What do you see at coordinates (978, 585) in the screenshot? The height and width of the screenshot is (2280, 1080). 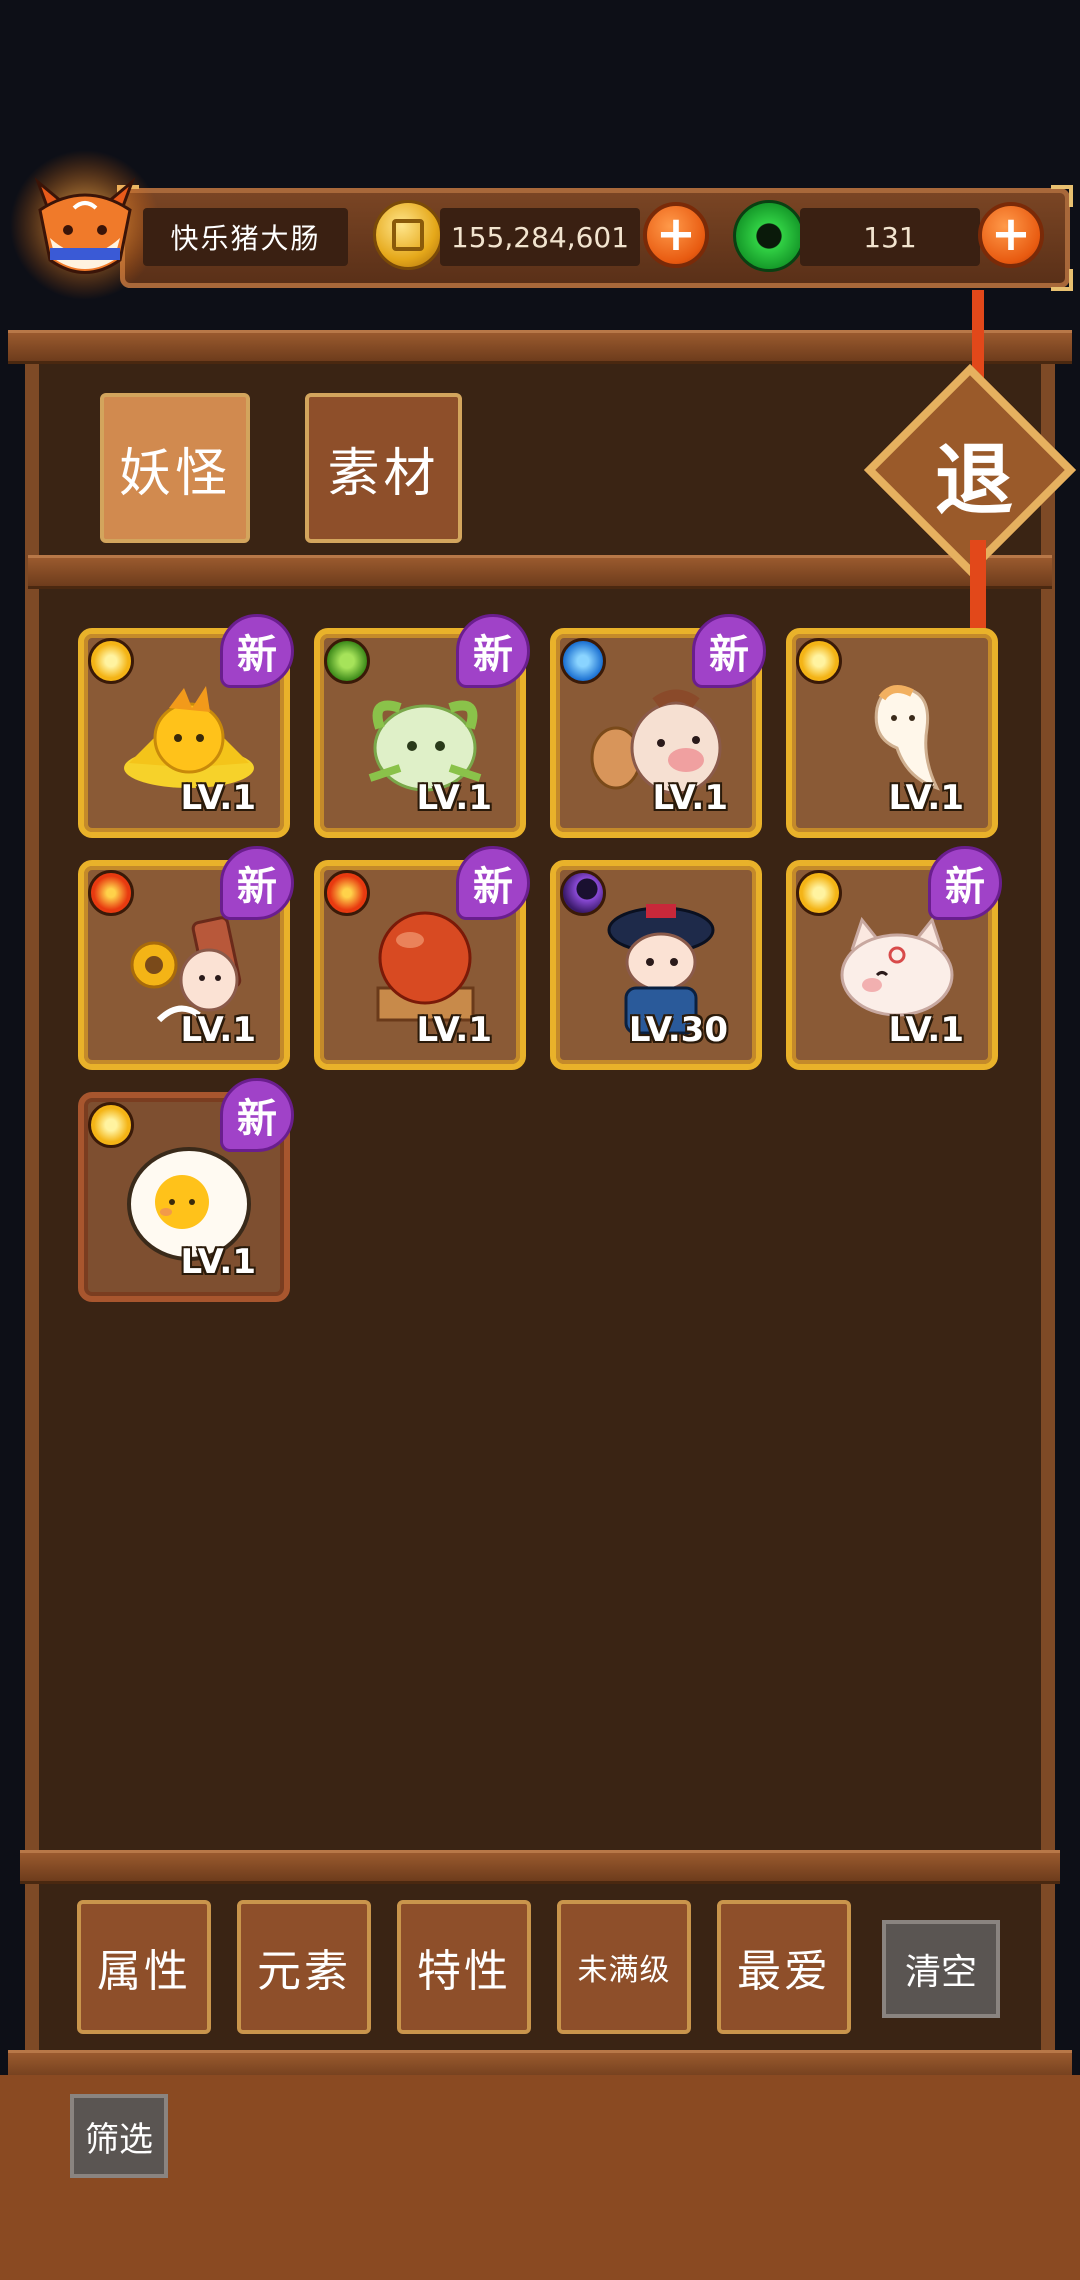 I see `exit-tassel` at bounding box center [978, 585].